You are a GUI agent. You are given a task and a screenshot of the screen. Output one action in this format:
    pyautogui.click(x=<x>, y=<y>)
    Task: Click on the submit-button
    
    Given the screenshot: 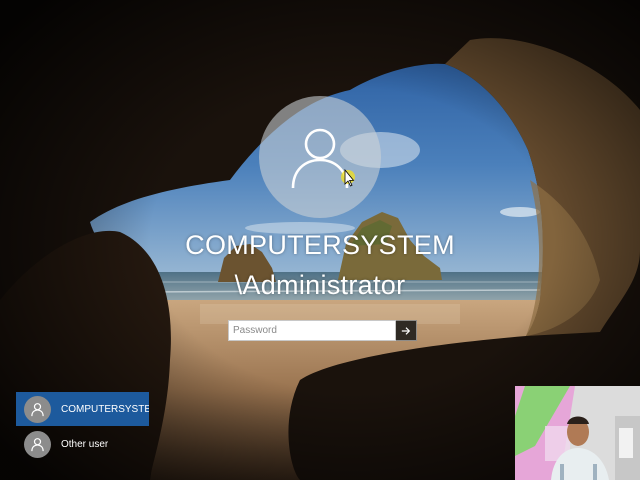 What is the action you would take?
    pyautogui.click(x=406, y=330)
    